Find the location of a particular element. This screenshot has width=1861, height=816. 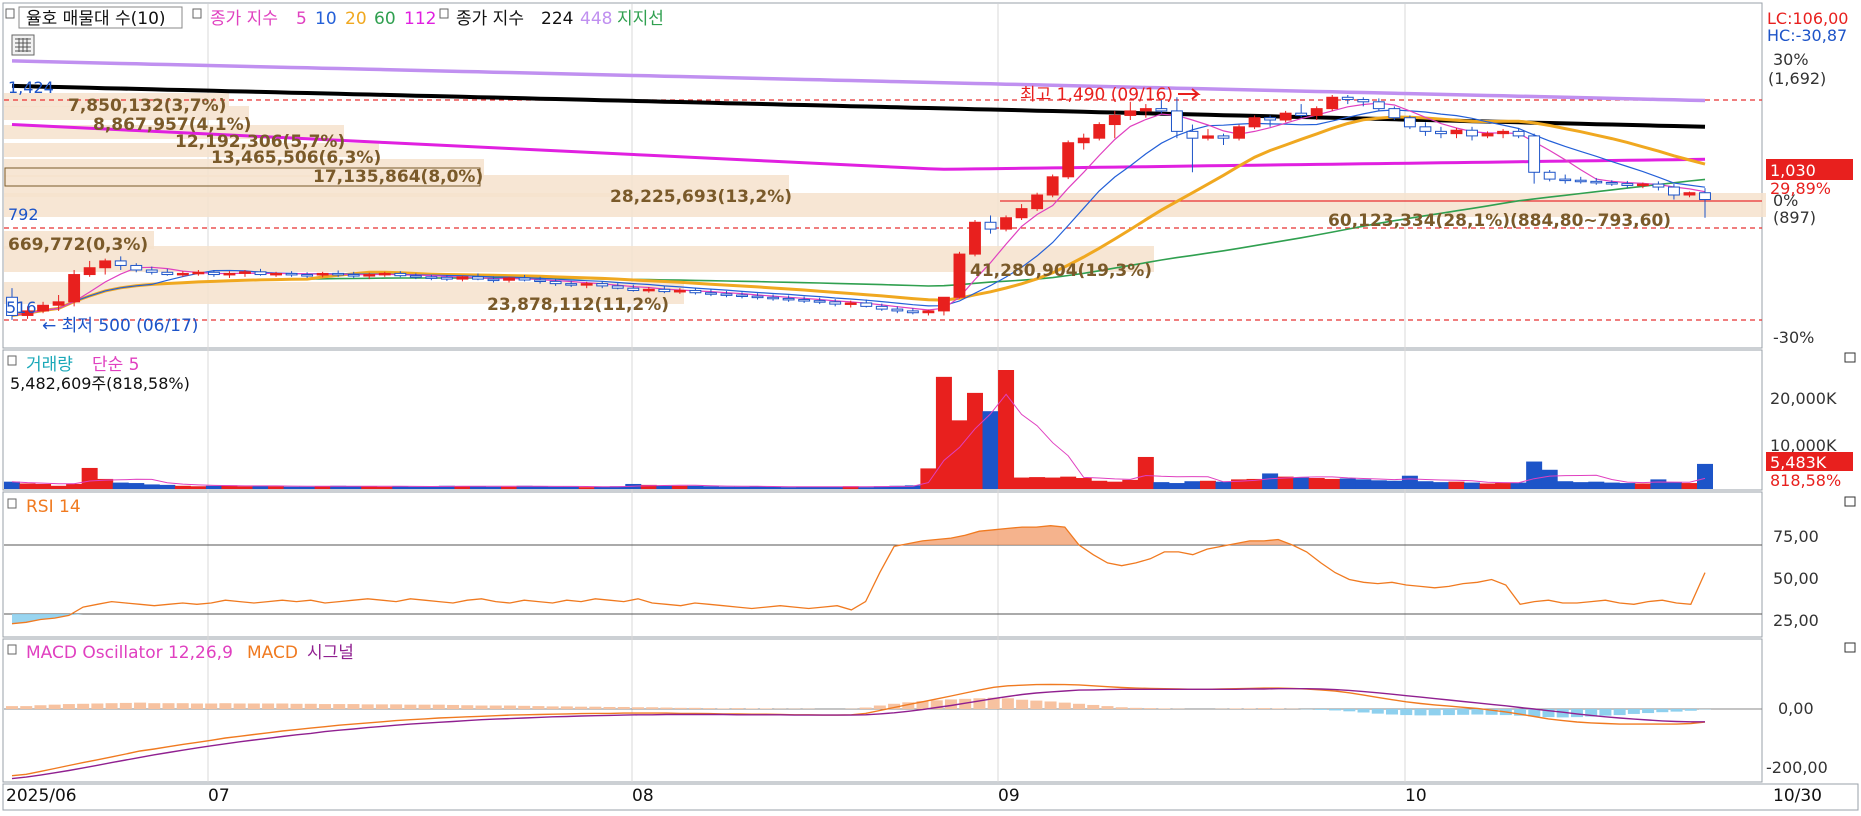

current-pct: 29,89% is located at coordinates (1800, 188).